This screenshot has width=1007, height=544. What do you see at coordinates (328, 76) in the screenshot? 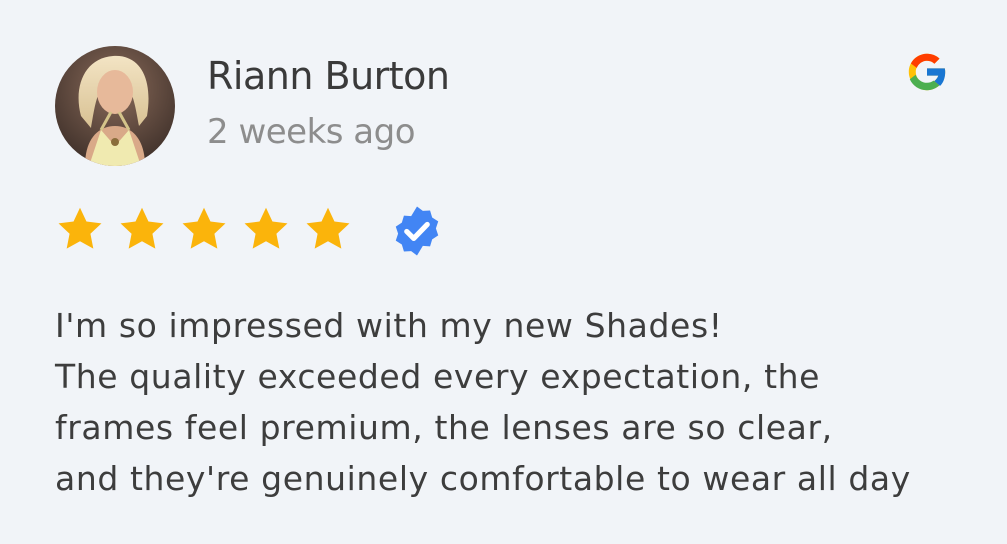
I see `reviewer-name: Riann Burton` at bounding box center [328, 76].